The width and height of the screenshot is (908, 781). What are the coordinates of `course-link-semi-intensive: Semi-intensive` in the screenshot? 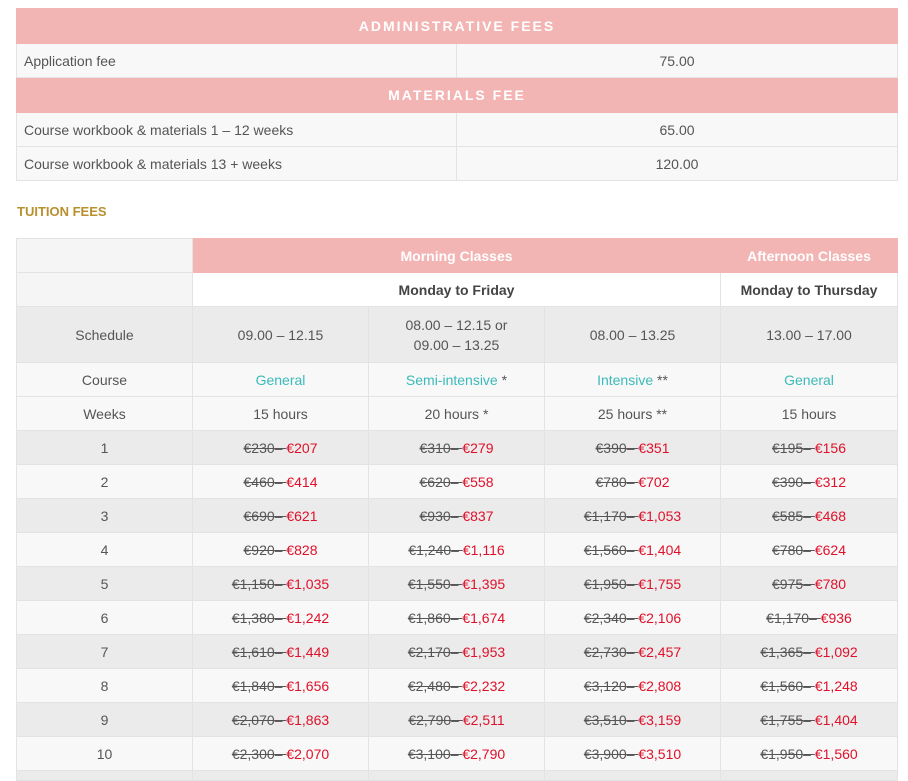 It's located at (452, 380).